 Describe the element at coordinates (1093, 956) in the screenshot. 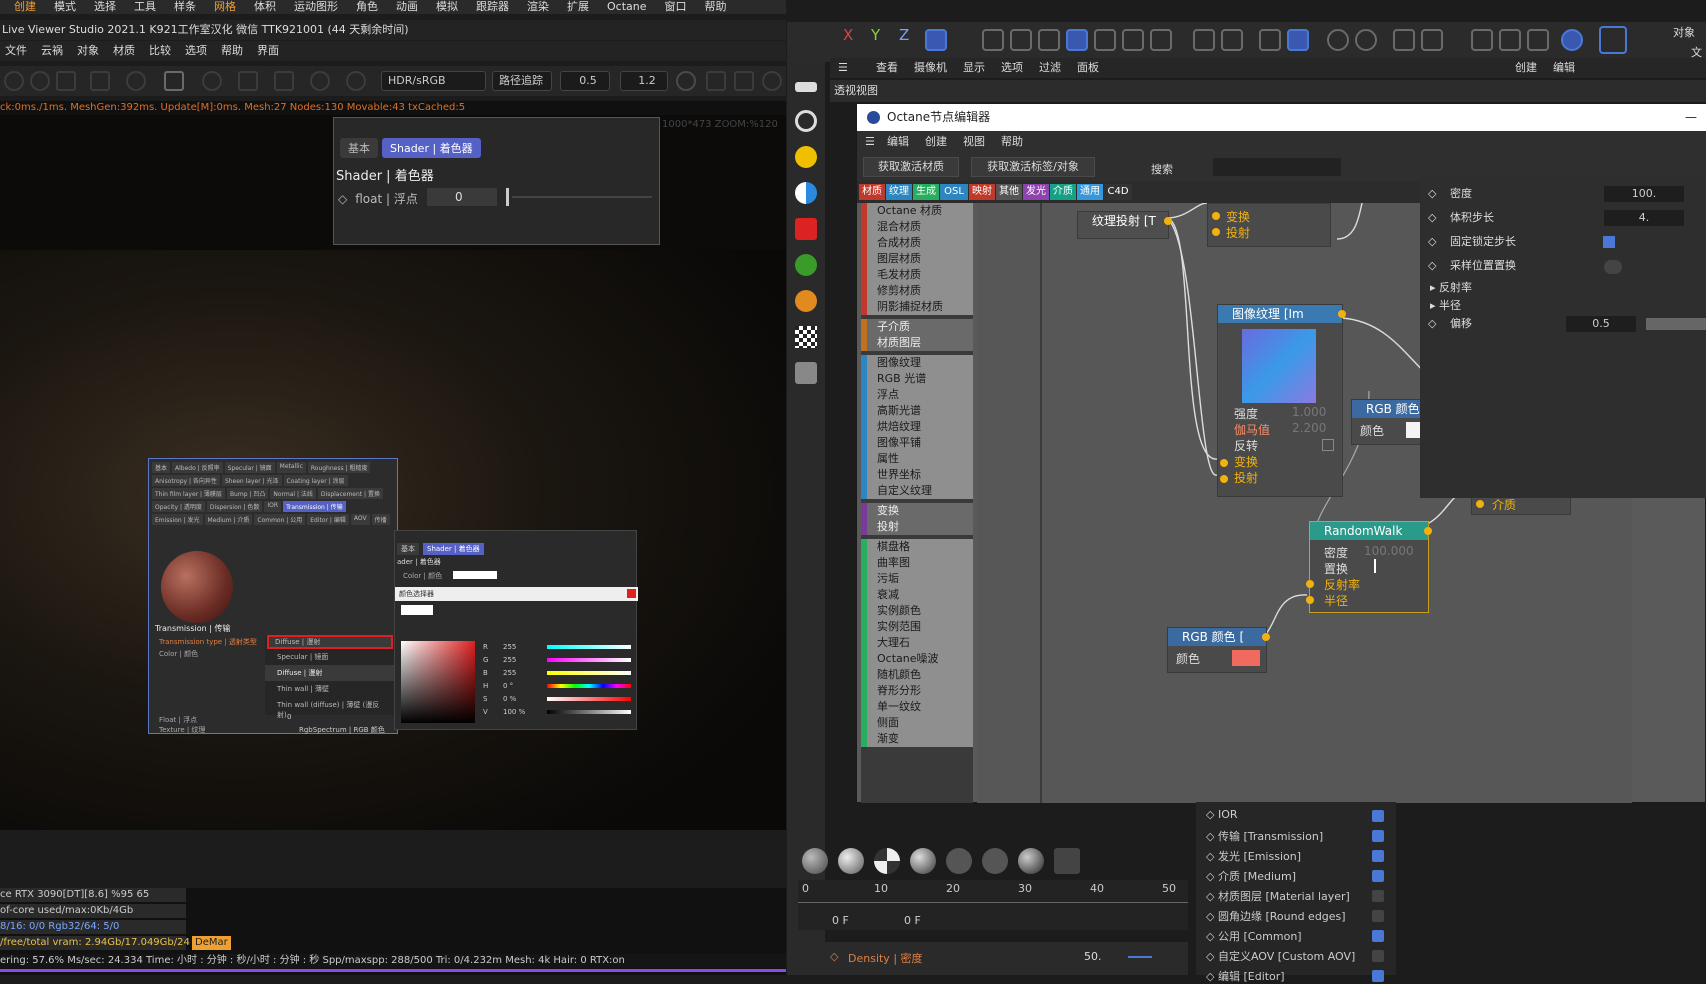

I see `density-value: 50.` at that location.